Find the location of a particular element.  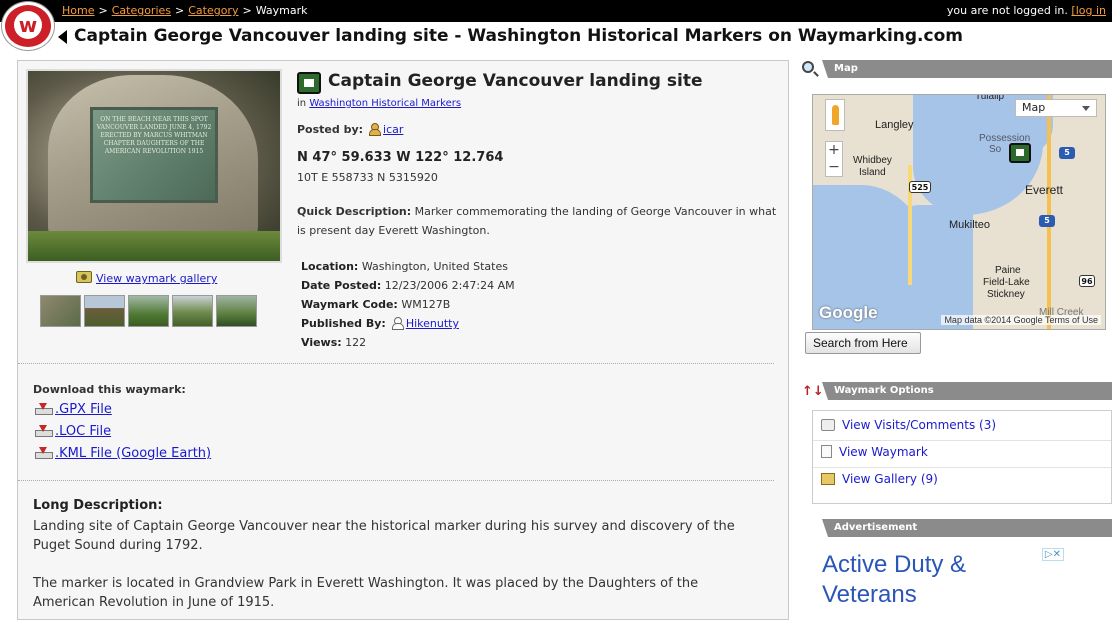

map-label-stickney: Stickney is located at coordinates (1006, 294).